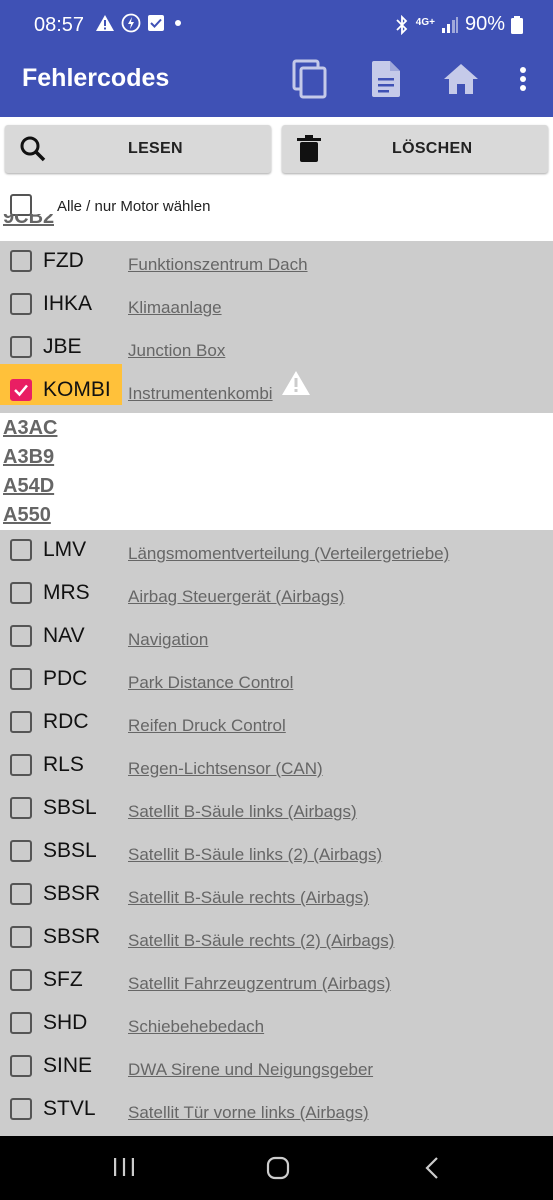 This screenshot has width=553, height=1200. Describe the element at coordinates (250, 1070) in the screenshot. I see `module-description-link: DWA Sirene und Neigungsgeber` at that location.